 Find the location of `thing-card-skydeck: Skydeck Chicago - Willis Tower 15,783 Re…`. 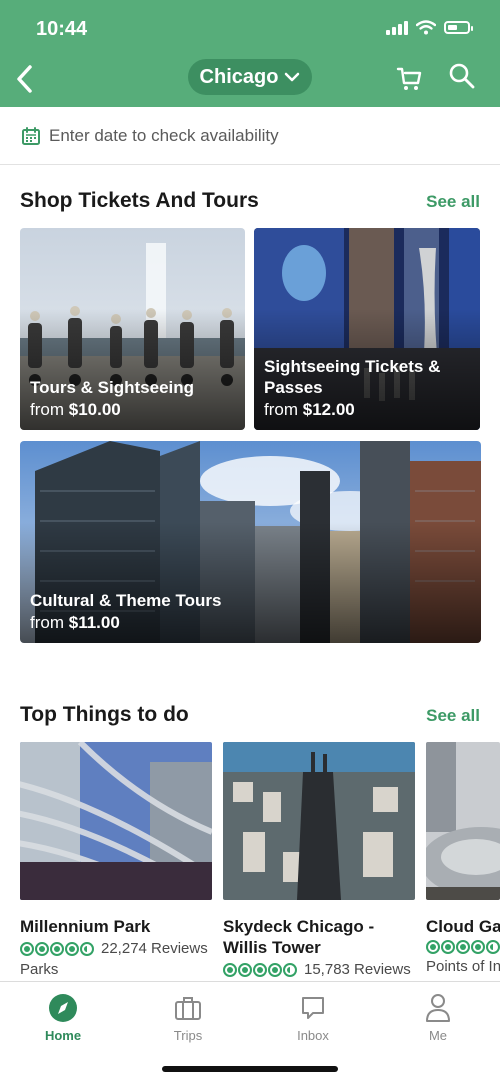

thing-card-skydeck: Skydeck Chicago - Willis Tower 15,783 Re… is located at coordinates (319, 860).